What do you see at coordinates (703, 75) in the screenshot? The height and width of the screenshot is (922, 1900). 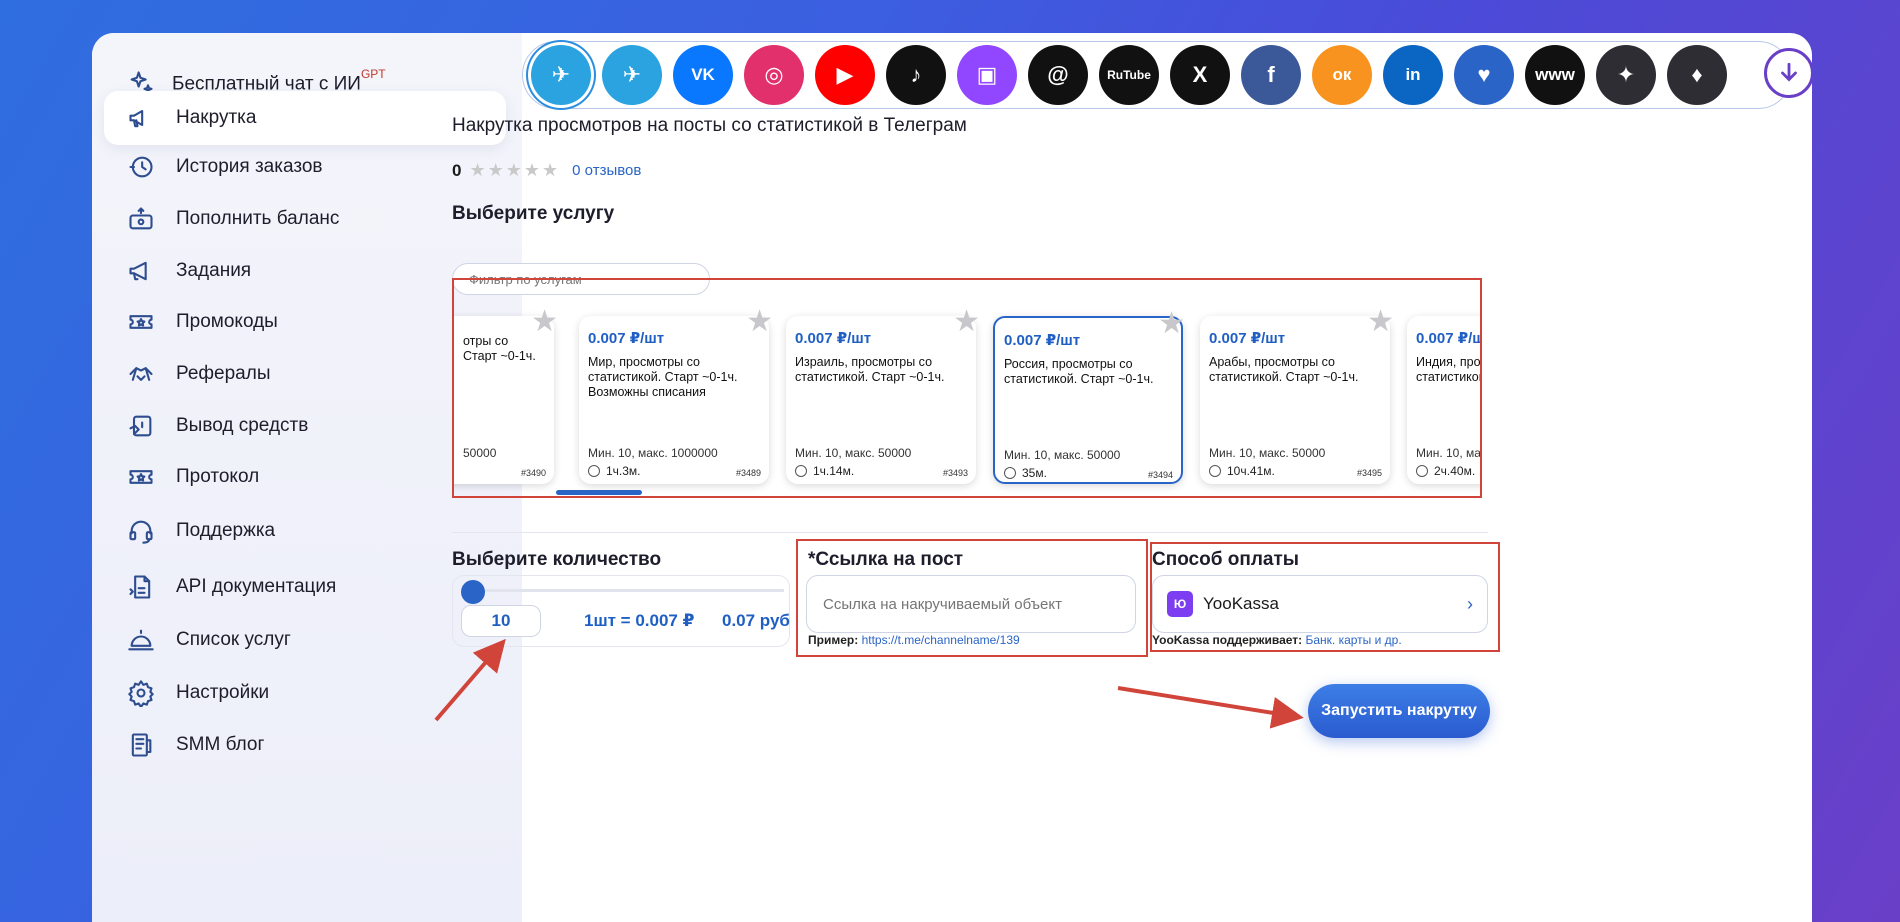 I see `vk-icon: VK` at bounding box center [703, 75].